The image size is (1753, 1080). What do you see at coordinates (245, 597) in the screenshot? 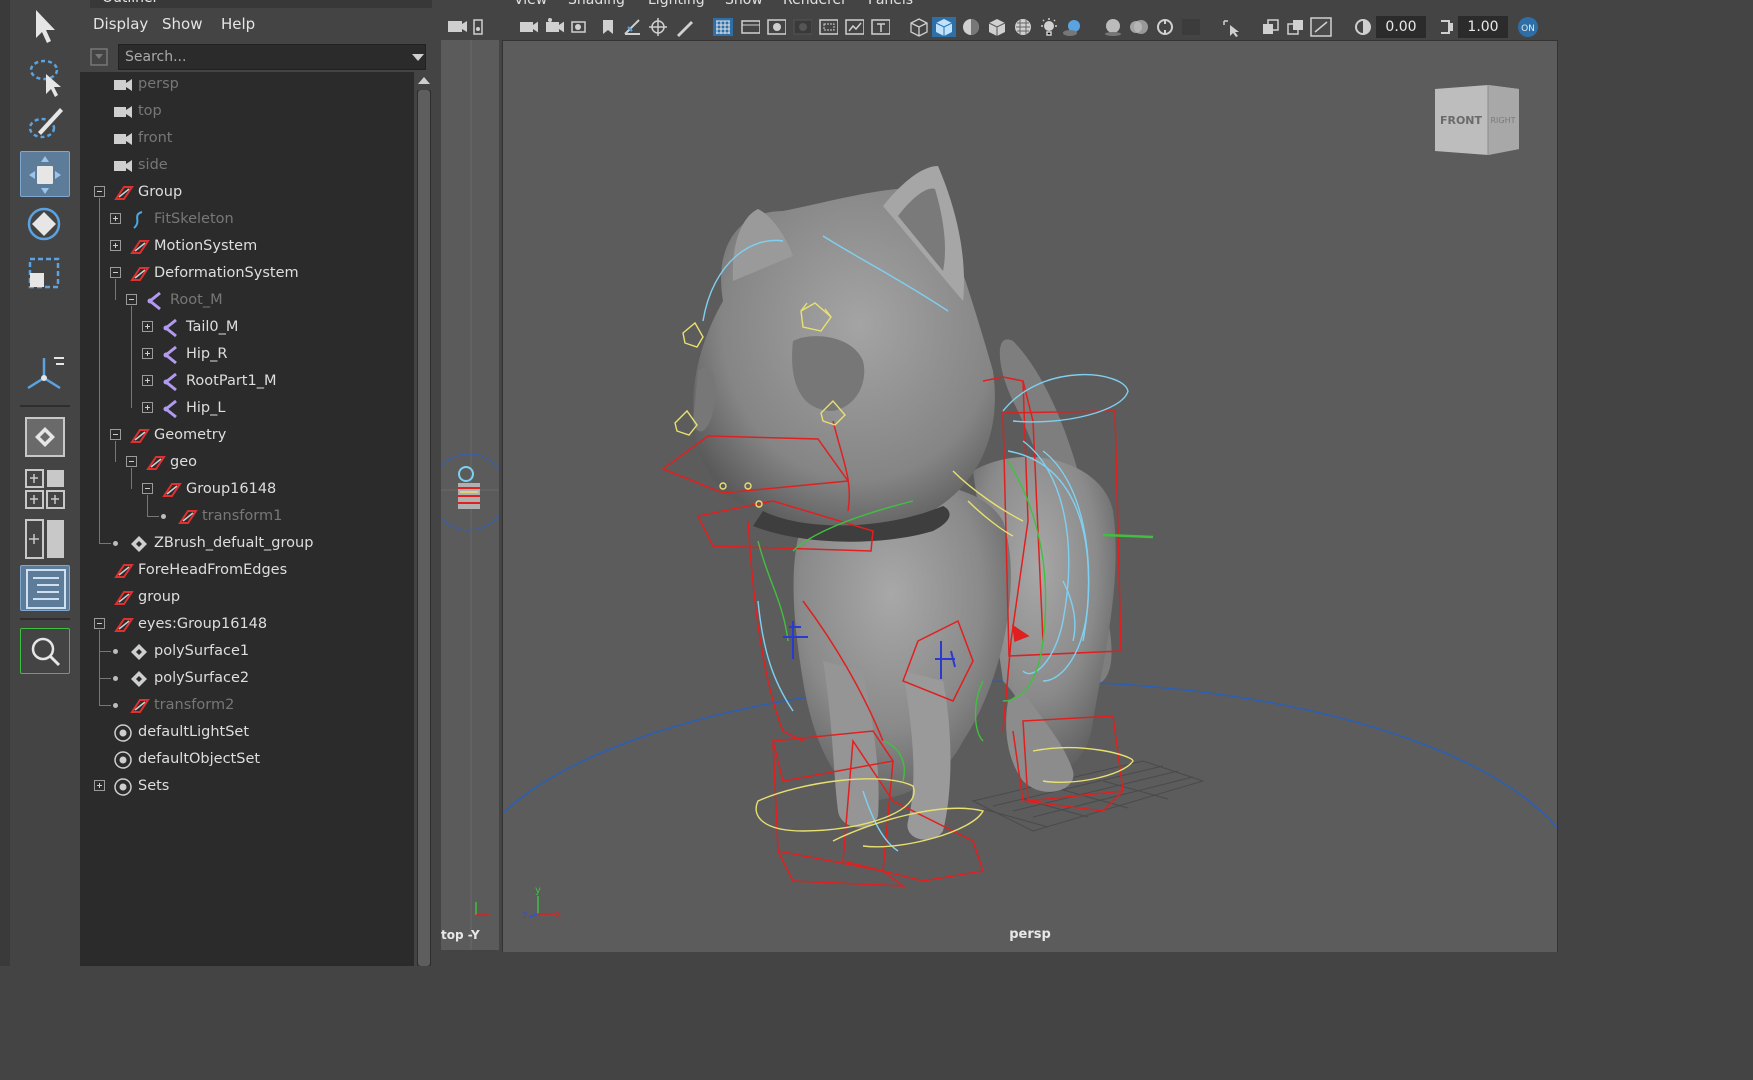
I see `outliner-item: group` at bounding box center [245, 597].